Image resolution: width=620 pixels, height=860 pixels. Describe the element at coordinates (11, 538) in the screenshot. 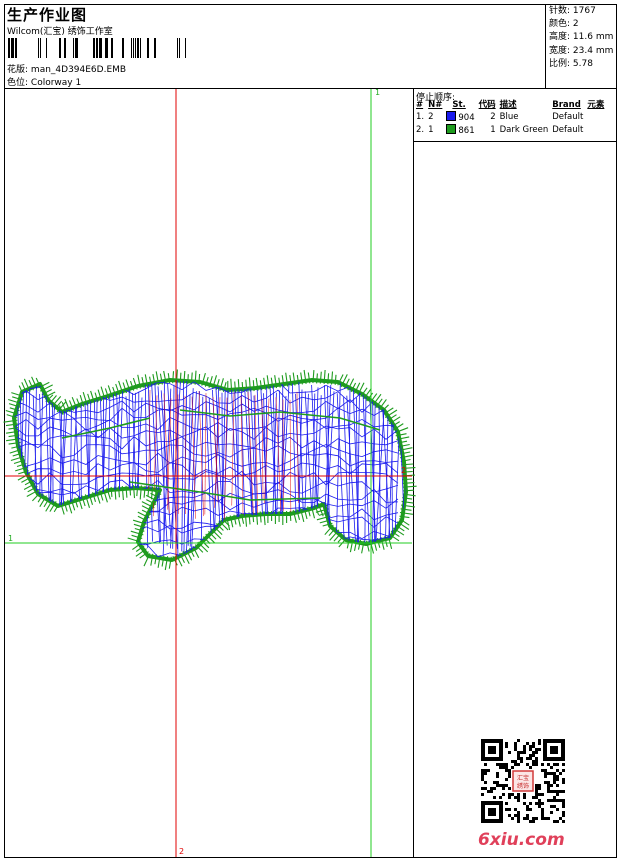

I see `axis-label-green-left: 1` at that location.